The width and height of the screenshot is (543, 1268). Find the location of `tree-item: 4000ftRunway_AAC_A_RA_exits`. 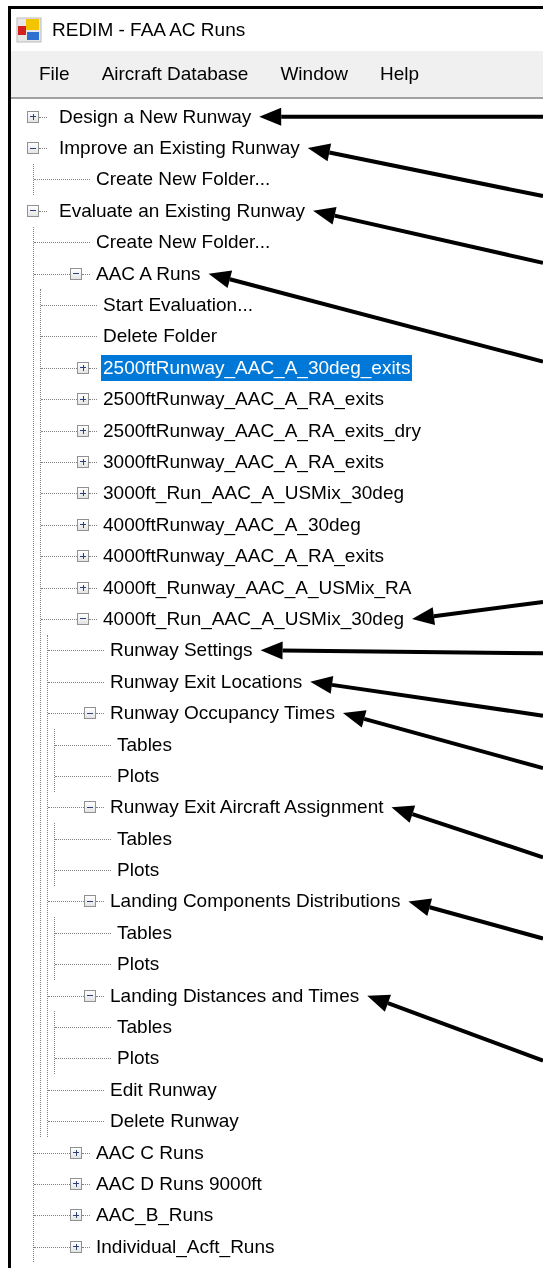

tree-item: 4000ftRunway_AAC_A_RA_exits is located at coordinates (243, 556).